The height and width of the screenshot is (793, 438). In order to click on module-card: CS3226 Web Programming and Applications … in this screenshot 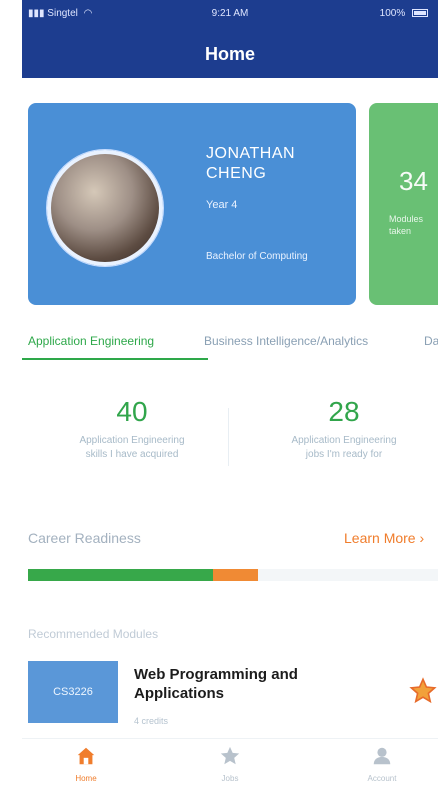, I will do `click(233, 694)`.